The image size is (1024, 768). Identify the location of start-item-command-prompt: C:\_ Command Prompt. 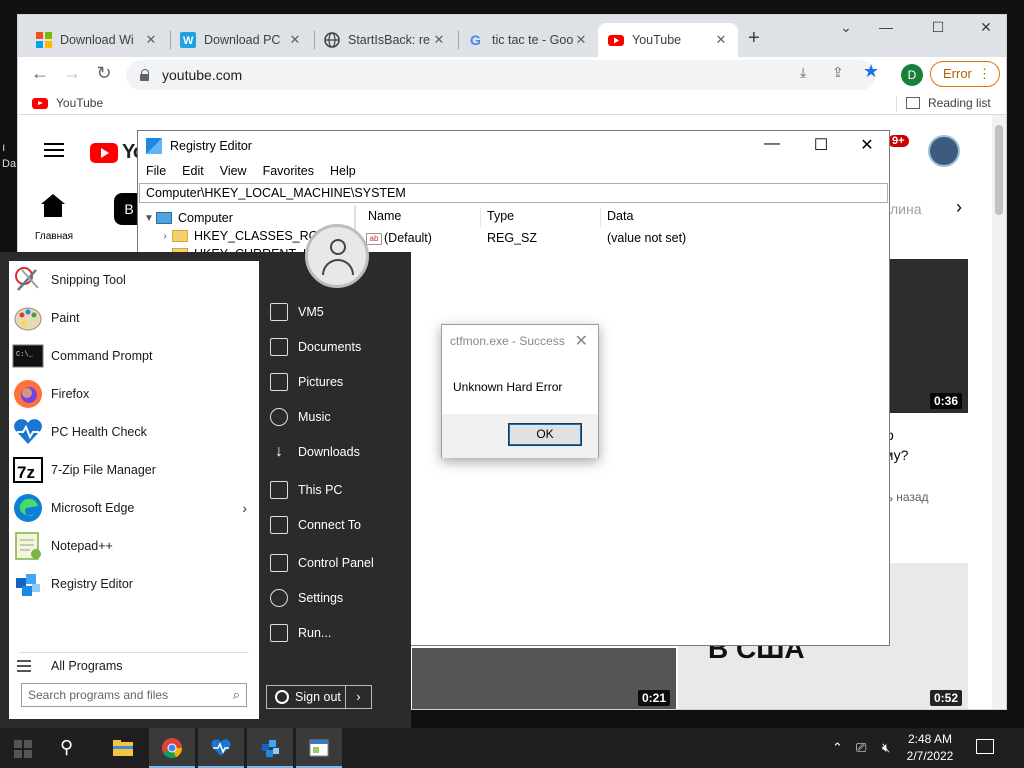
(134, 356).